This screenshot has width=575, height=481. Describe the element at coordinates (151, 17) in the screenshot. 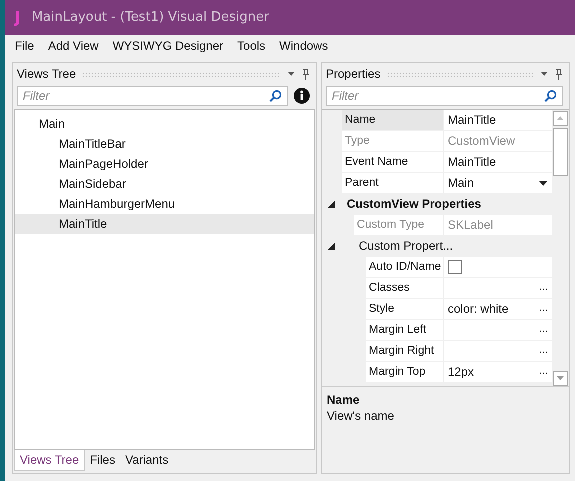

I see `window-title: MainLayout - (Test1) Visual Designer` at that location.